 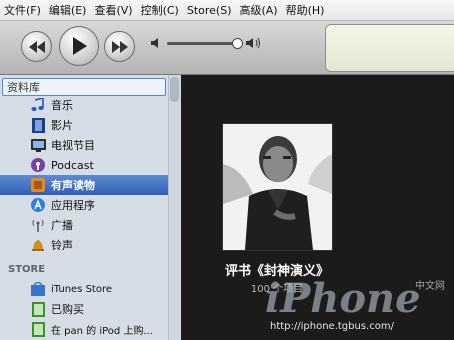 I want to click on sidebar-item-tv-shows: 电视节目, so click(x=90, y=145).